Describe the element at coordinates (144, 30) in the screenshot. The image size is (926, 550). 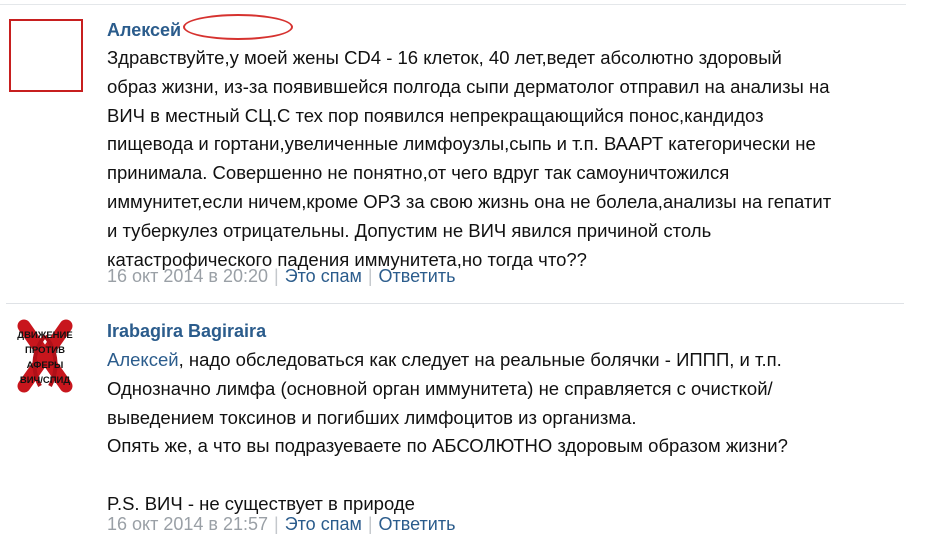
I see `author-name: Алексей` at that location.